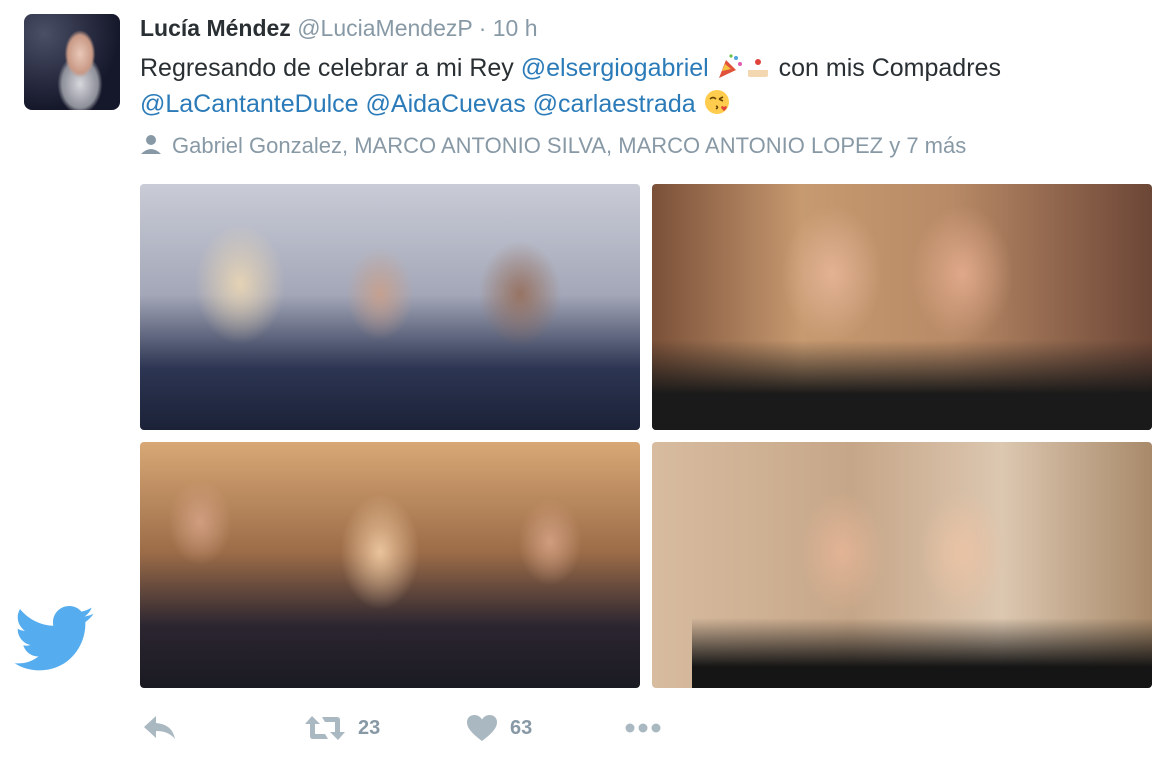 This screenshot has height=760, width=1168. What do you see at coordinates (615, 68) in the screenshot?
I see `mention-link: @elsergiogabriel` at bounding box center [615, 68].